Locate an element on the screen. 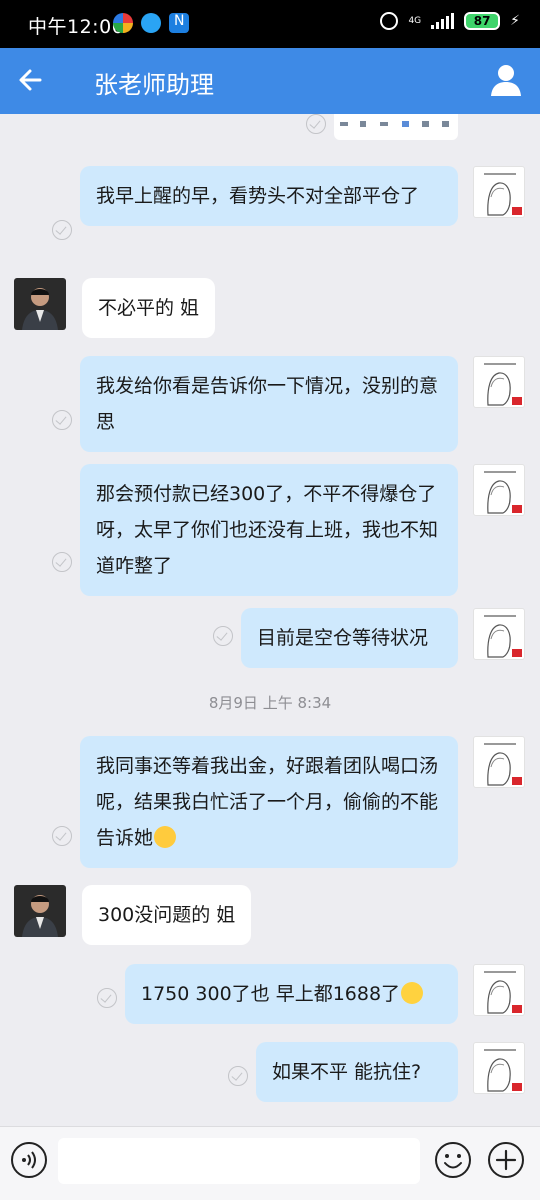 Image resolution: width=540 pixels, height=1200 pixels. message-bubble: 我同事还等着我出金，好跟着团队喝口汤呢，结果我白忙活了一个月，偷偷的不能告诉她 is located at coordinates (269, 802).